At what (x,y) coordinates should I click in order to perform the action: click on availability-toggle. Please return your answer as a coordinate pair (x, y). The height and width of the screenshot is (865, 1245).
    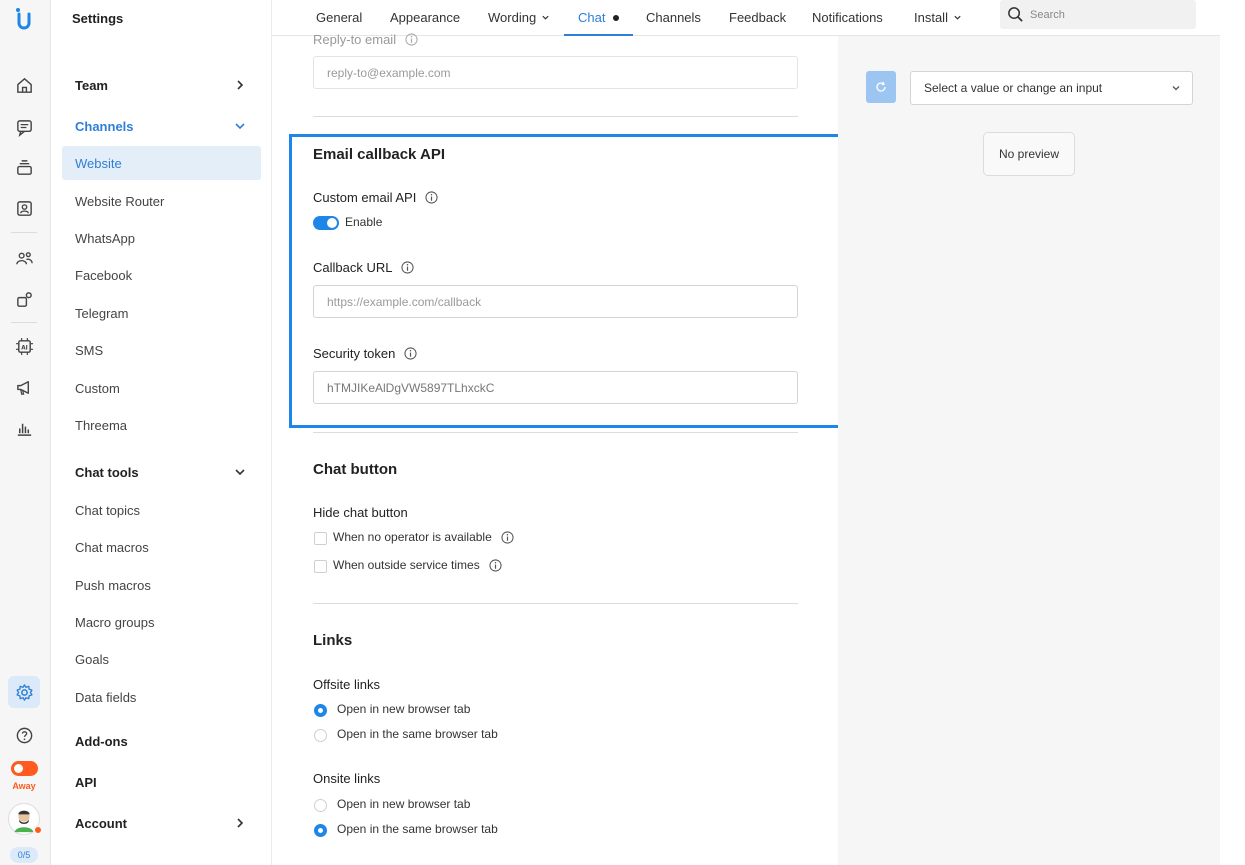
    Looking at the image, I should click on (24, 768).